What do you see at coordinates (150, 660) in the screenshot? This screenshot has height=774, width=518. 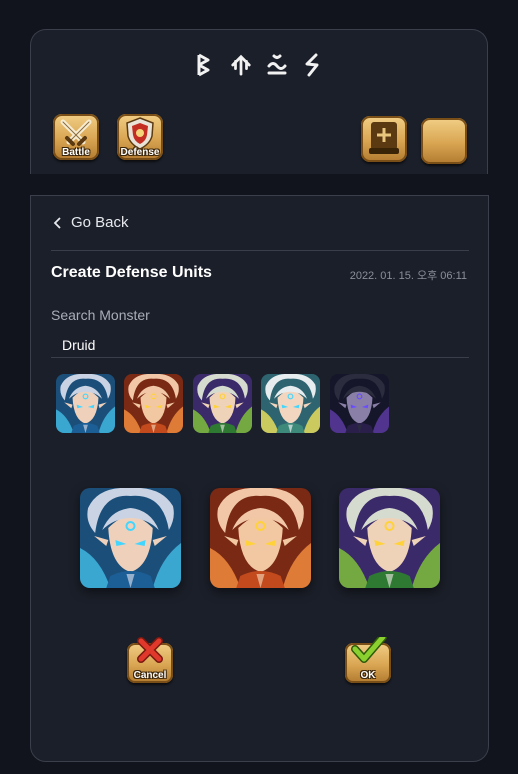 I see `cancel-button: Cancel` at bounding box center [150, 660].